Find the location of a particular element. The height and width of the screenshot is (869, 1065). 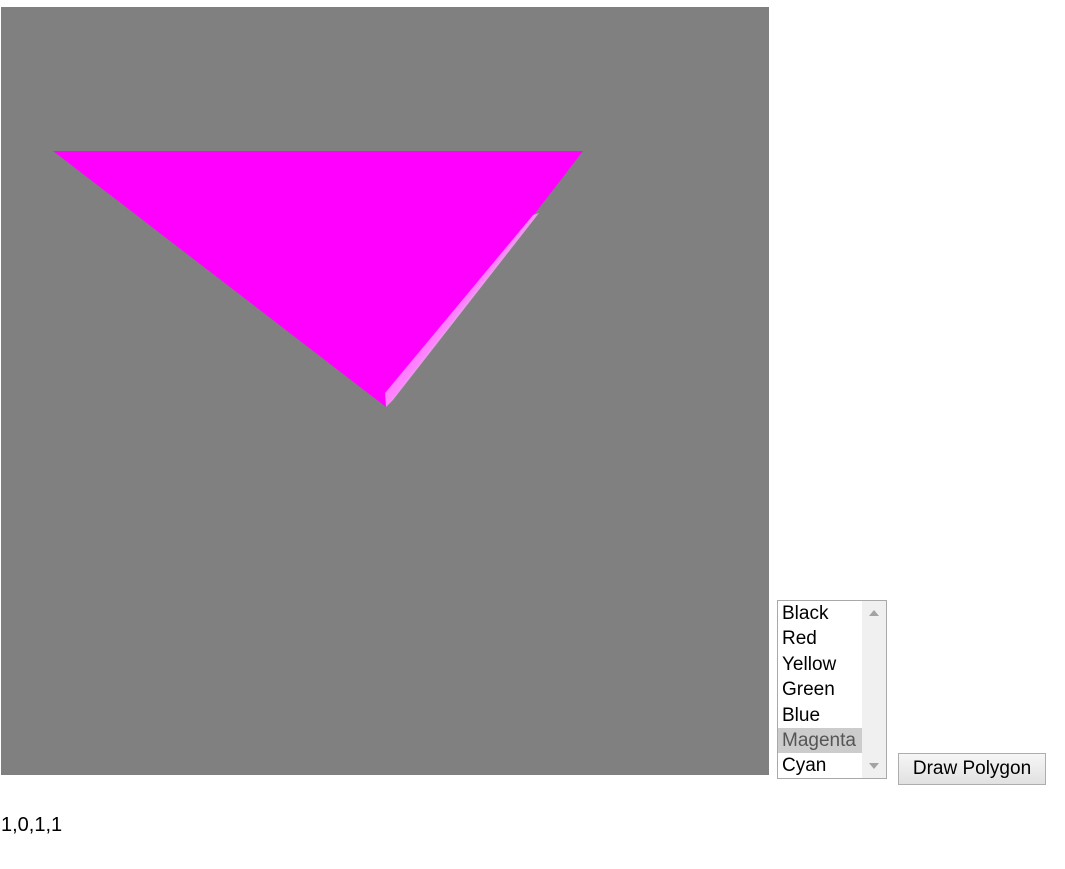

color-rgba-readout: 1,0,1,1 is located at coordinates (32, 825).